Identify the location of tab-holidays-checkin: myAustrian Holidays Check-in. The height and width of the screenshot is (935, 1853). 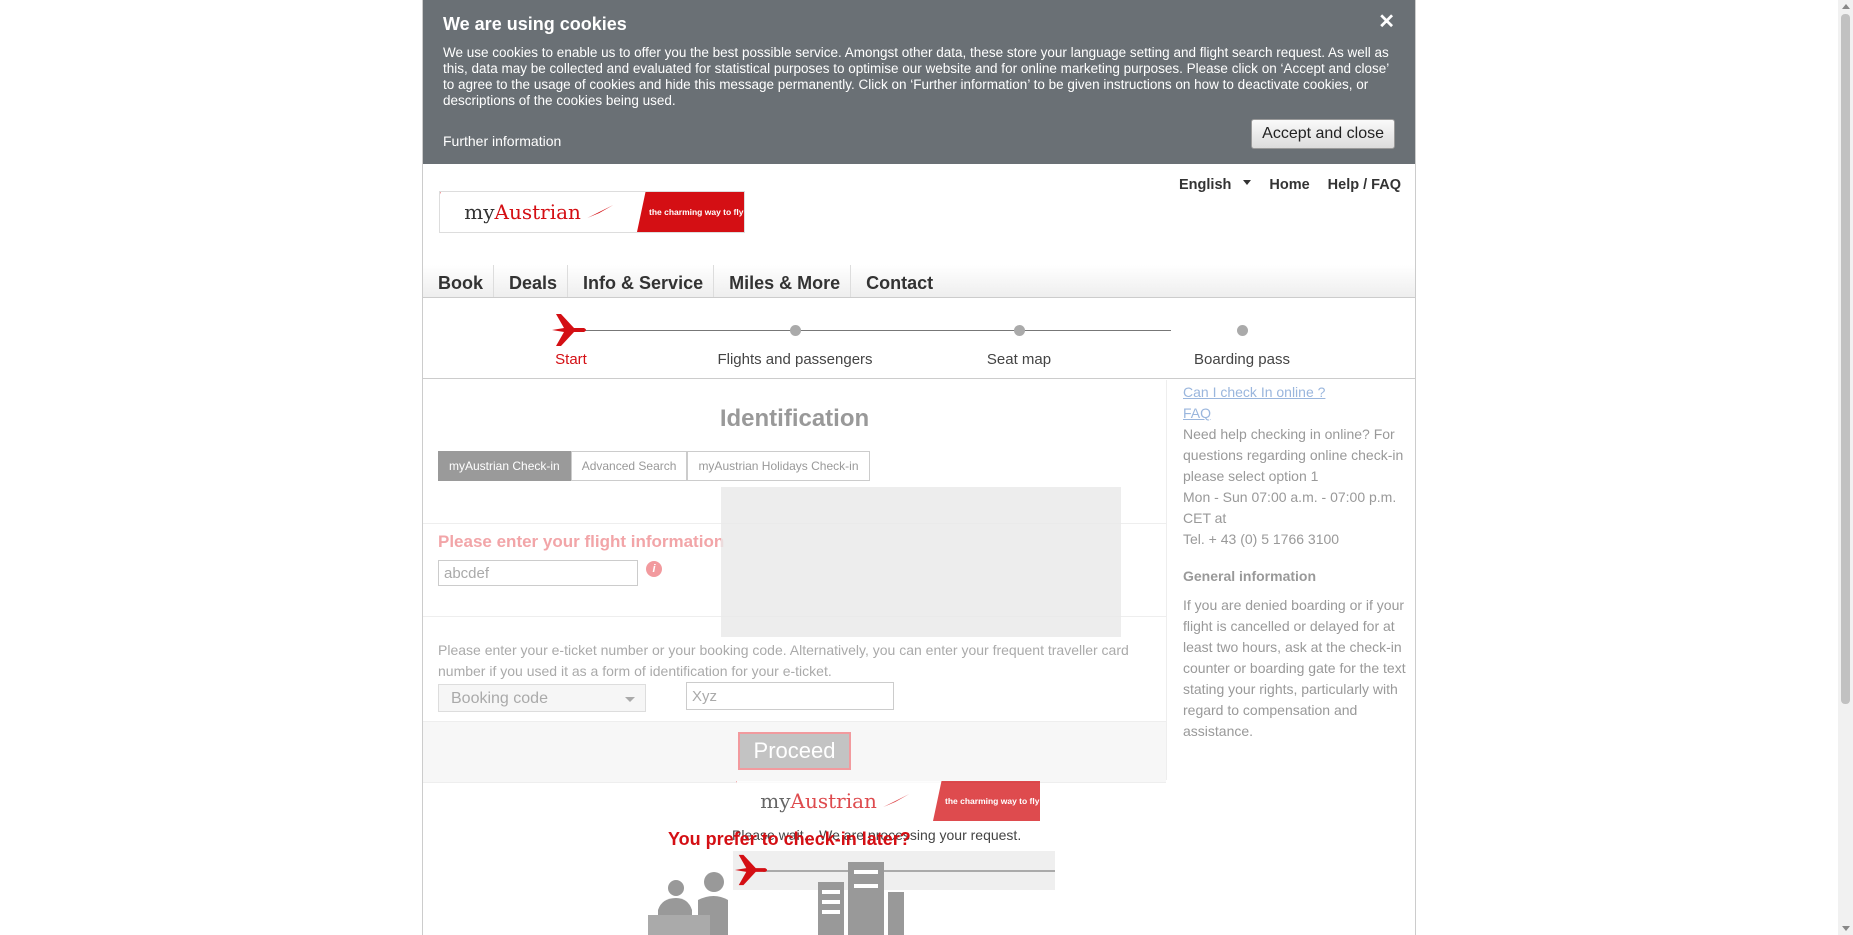
(778, 466).